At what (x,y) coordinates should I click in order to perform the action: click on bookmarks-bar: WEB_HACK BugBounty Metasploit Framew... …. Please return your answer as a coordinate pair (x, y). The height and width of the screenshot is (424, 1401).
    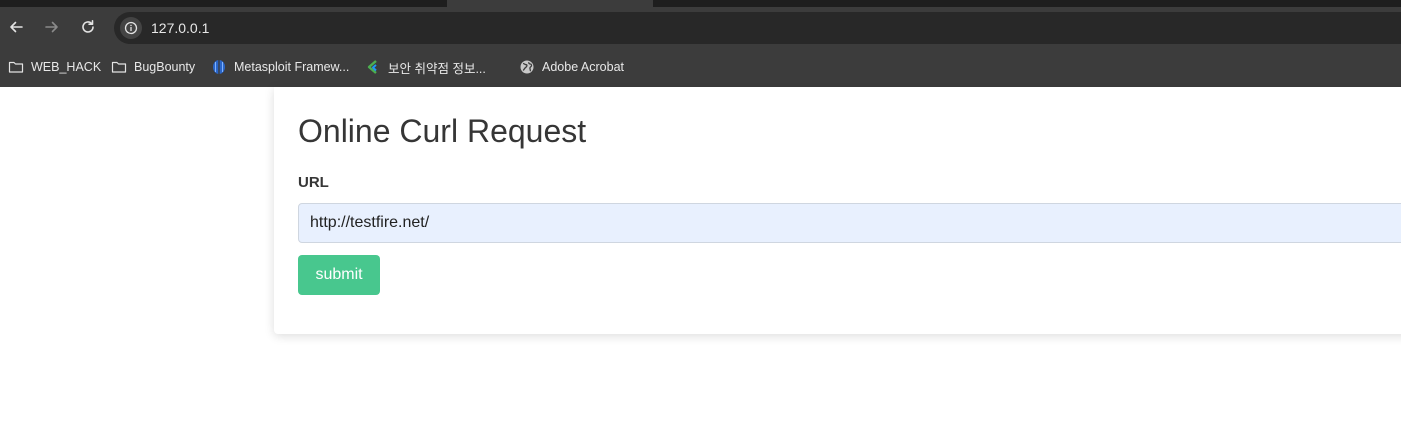
    Looking at the image, I should click on (700, 67).